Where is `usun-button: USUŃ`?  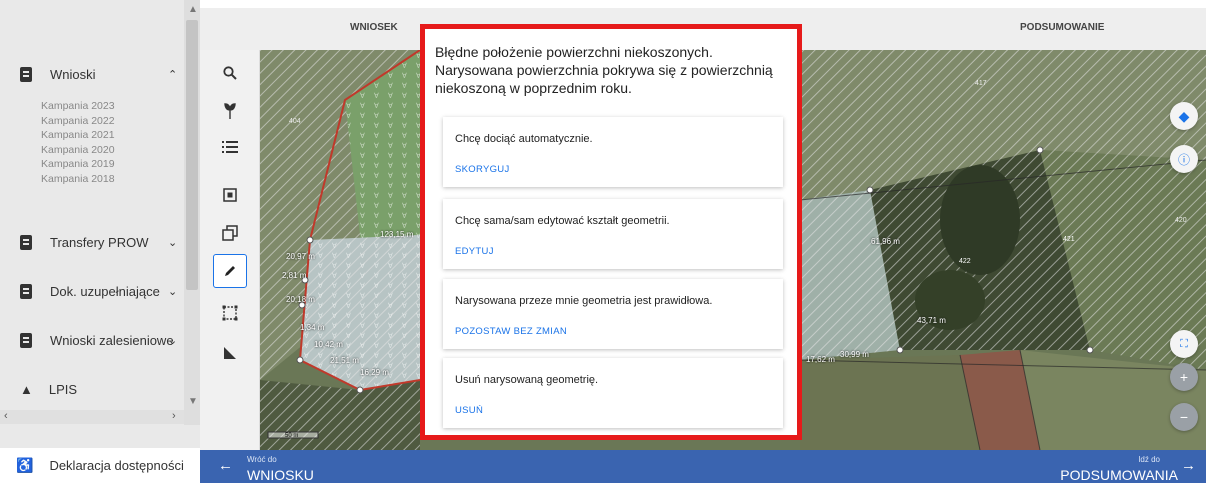
usun-button: USUŃ is located at coordinates (469, 410).